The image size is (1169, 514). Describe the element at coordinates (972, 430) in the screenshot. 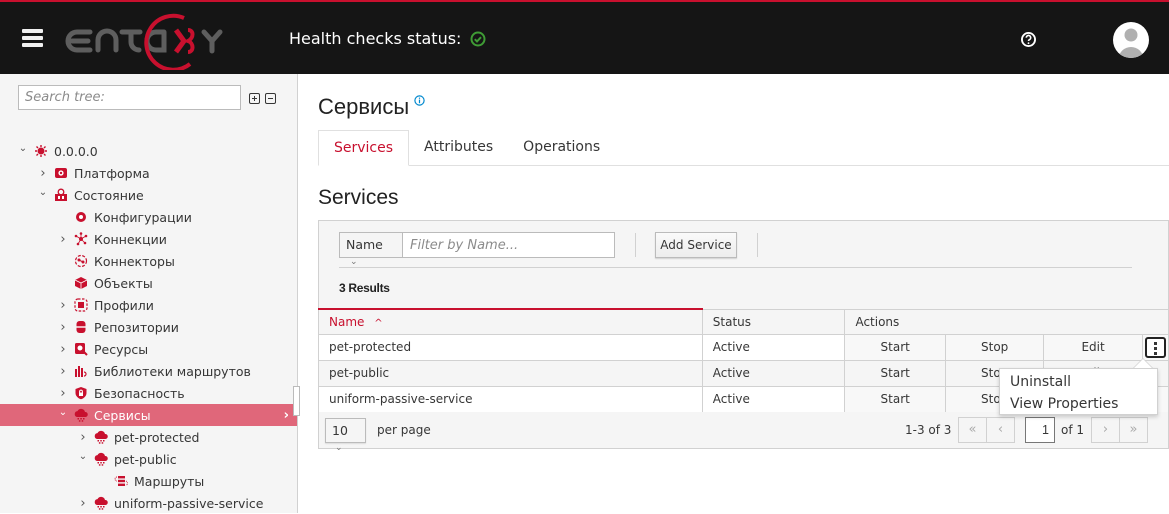

I see `first-page-button: «` at that location.